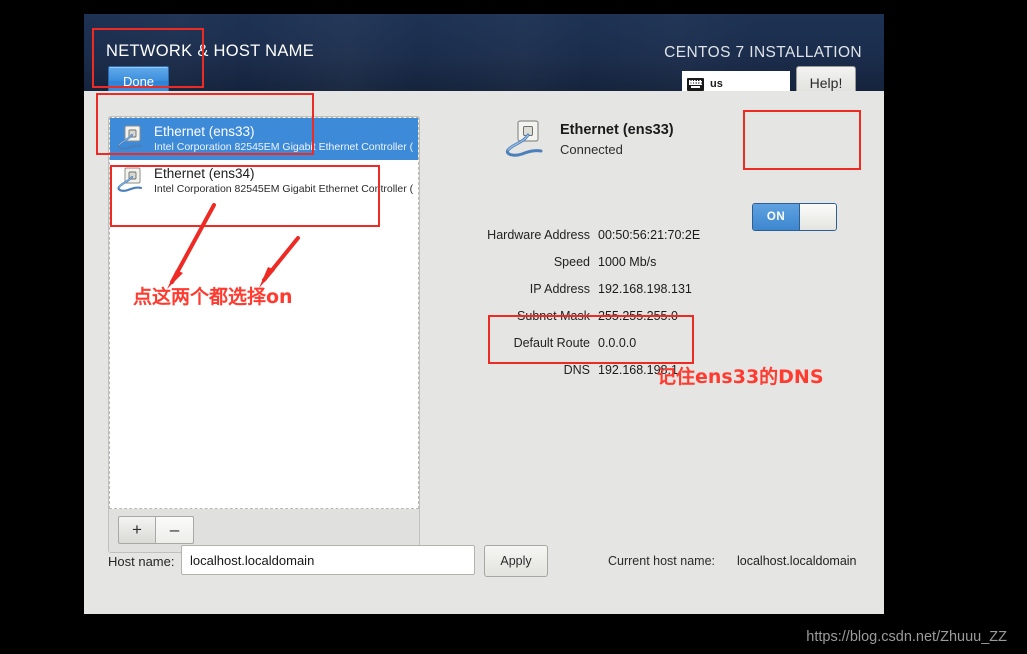 The image size is (1027, 654). What do you see at coordinates (763, 52) in the screenshot?
I see `installation-title: CENTOS 7 INSTALLATION` at bounding box center [763, 52].